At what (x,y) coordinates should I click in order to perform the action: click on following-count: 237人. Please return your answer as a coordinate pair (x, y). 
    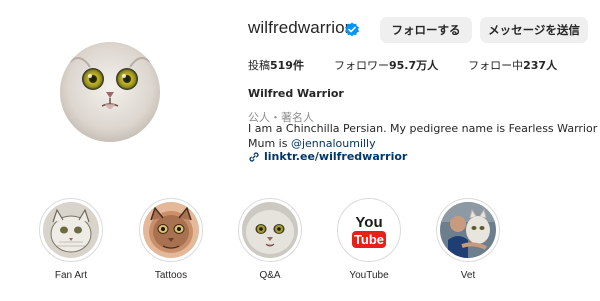
    Looking at the image, I should click on (540, 65).